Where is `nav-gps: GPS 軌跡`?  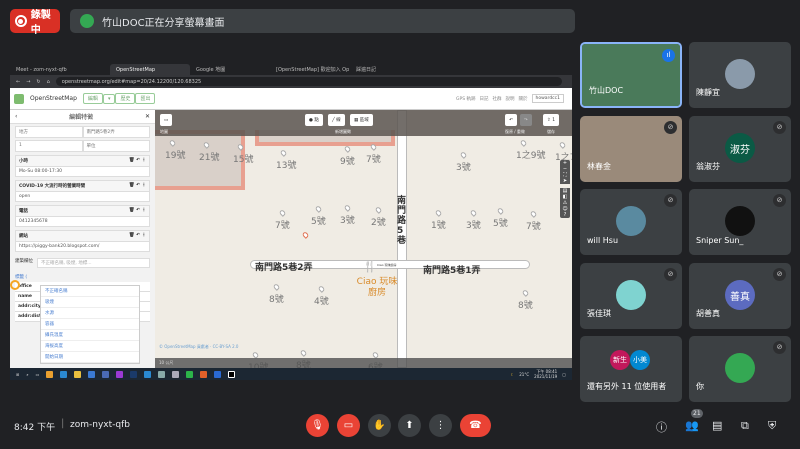
nav-gps: GPS 軌跡 is located at coordinates (466, 99).